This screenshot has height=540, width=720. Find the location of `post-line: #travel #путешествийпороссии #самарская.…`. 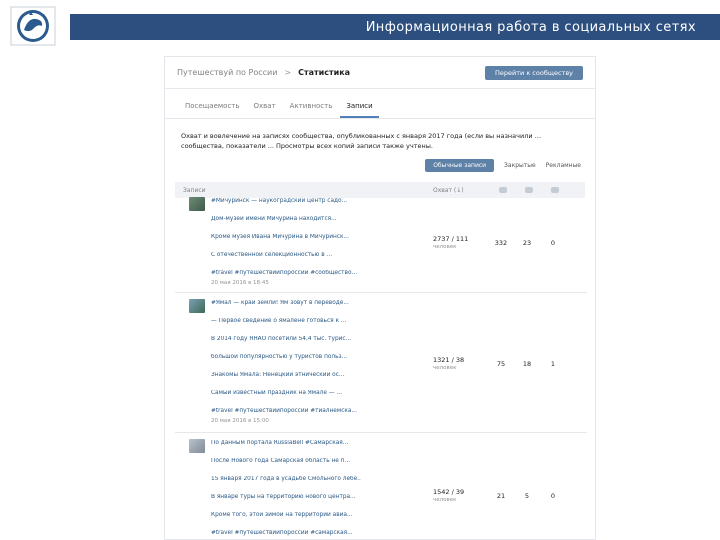

post-line: #travel #путешествийпороссии #самарская.… is located at coordinates (282, 533).